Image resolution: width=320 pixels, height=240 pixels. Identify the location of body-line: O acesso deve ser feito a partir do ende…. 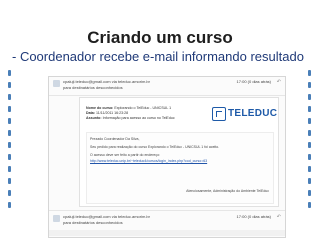
(125, 155).